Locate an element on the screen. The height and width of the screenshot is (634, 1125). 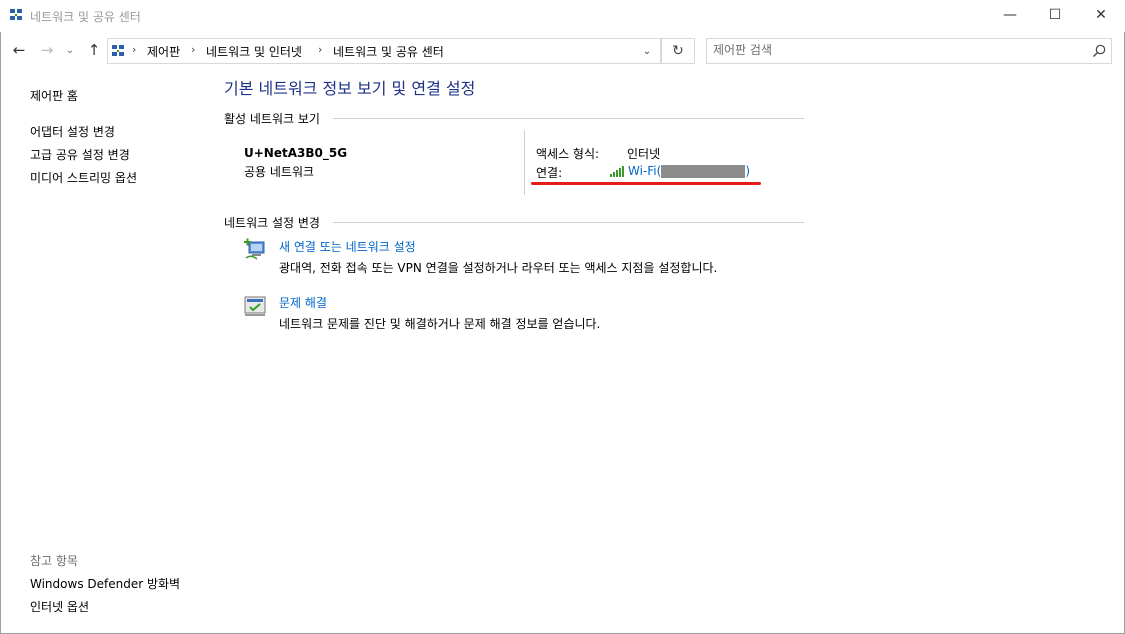
minimize-button: — is located at coordinates (1010, 15).